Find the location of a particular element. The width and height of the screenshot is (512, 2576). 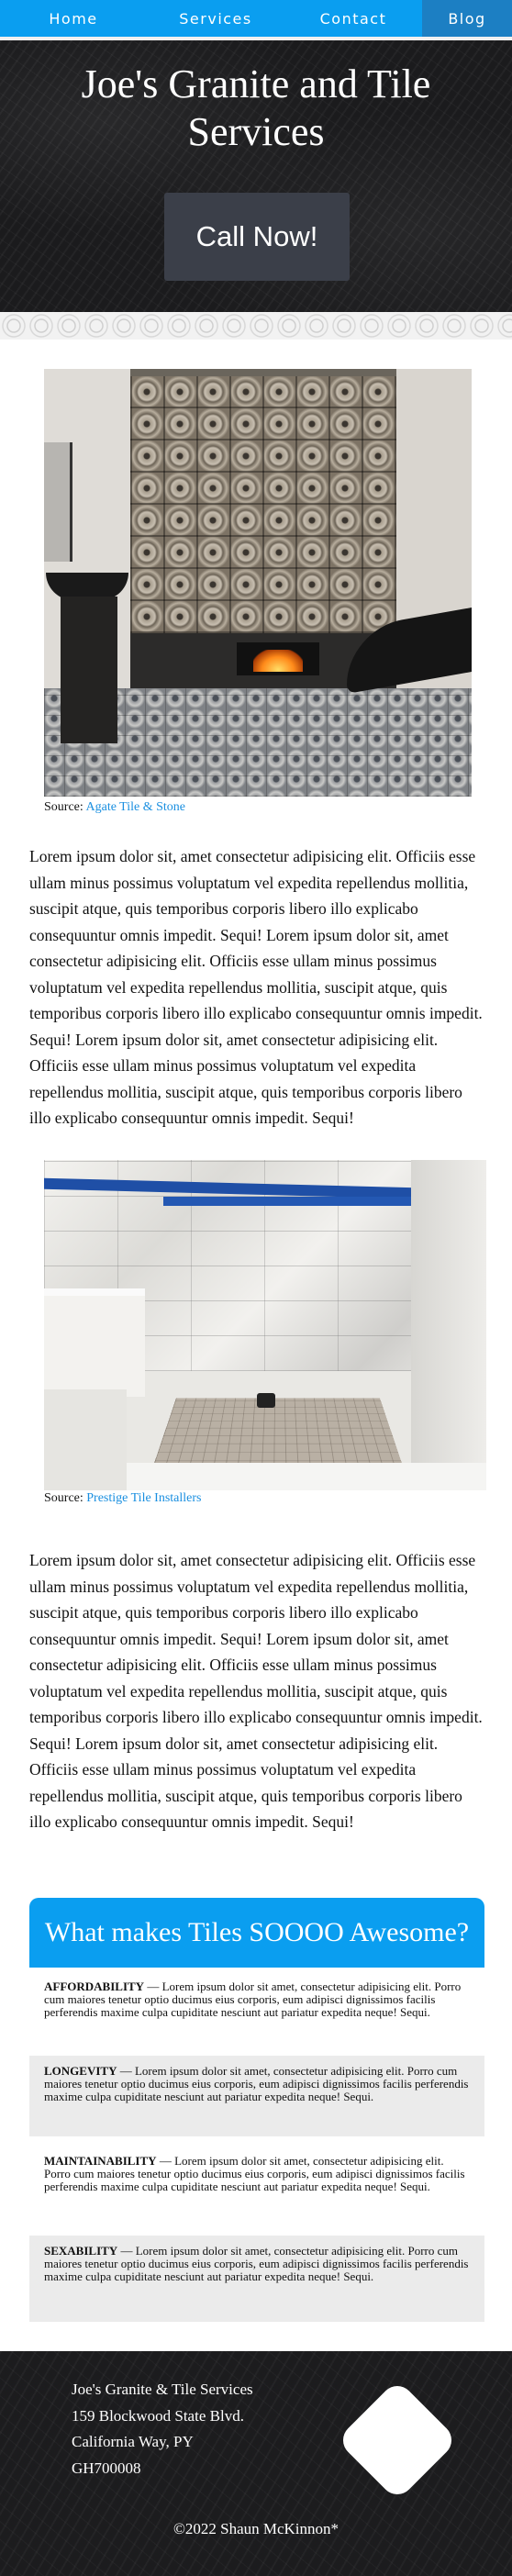

copyright-text: ©2022 Shaun McKinnon* is located at coordinates (256, 2529).